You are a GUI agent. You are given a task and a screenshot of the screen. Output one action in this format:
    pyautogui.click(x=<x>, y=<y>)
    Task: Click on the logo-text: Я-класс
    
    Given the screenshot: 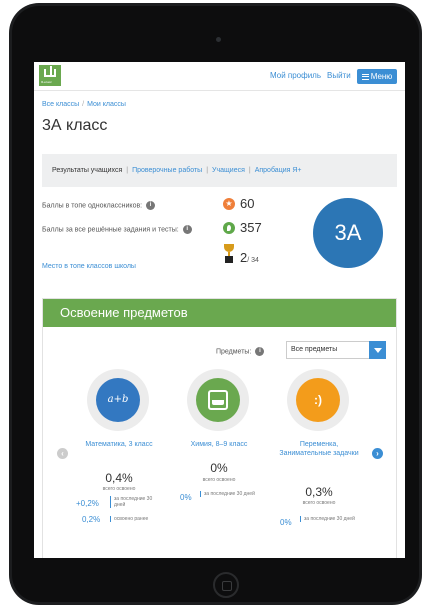 What is the action you would take?
    pyautogui.click(x=46, y=82)
    